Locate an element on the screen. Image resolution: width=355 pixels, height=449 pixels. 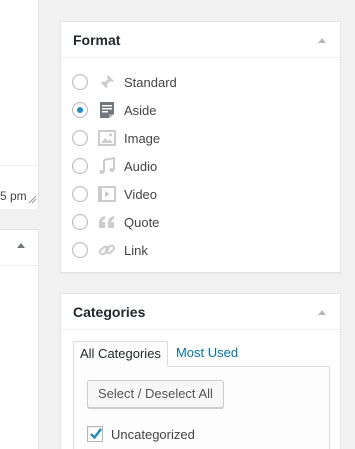
format-option-aside: Aside is located at coordinates (202, 110).